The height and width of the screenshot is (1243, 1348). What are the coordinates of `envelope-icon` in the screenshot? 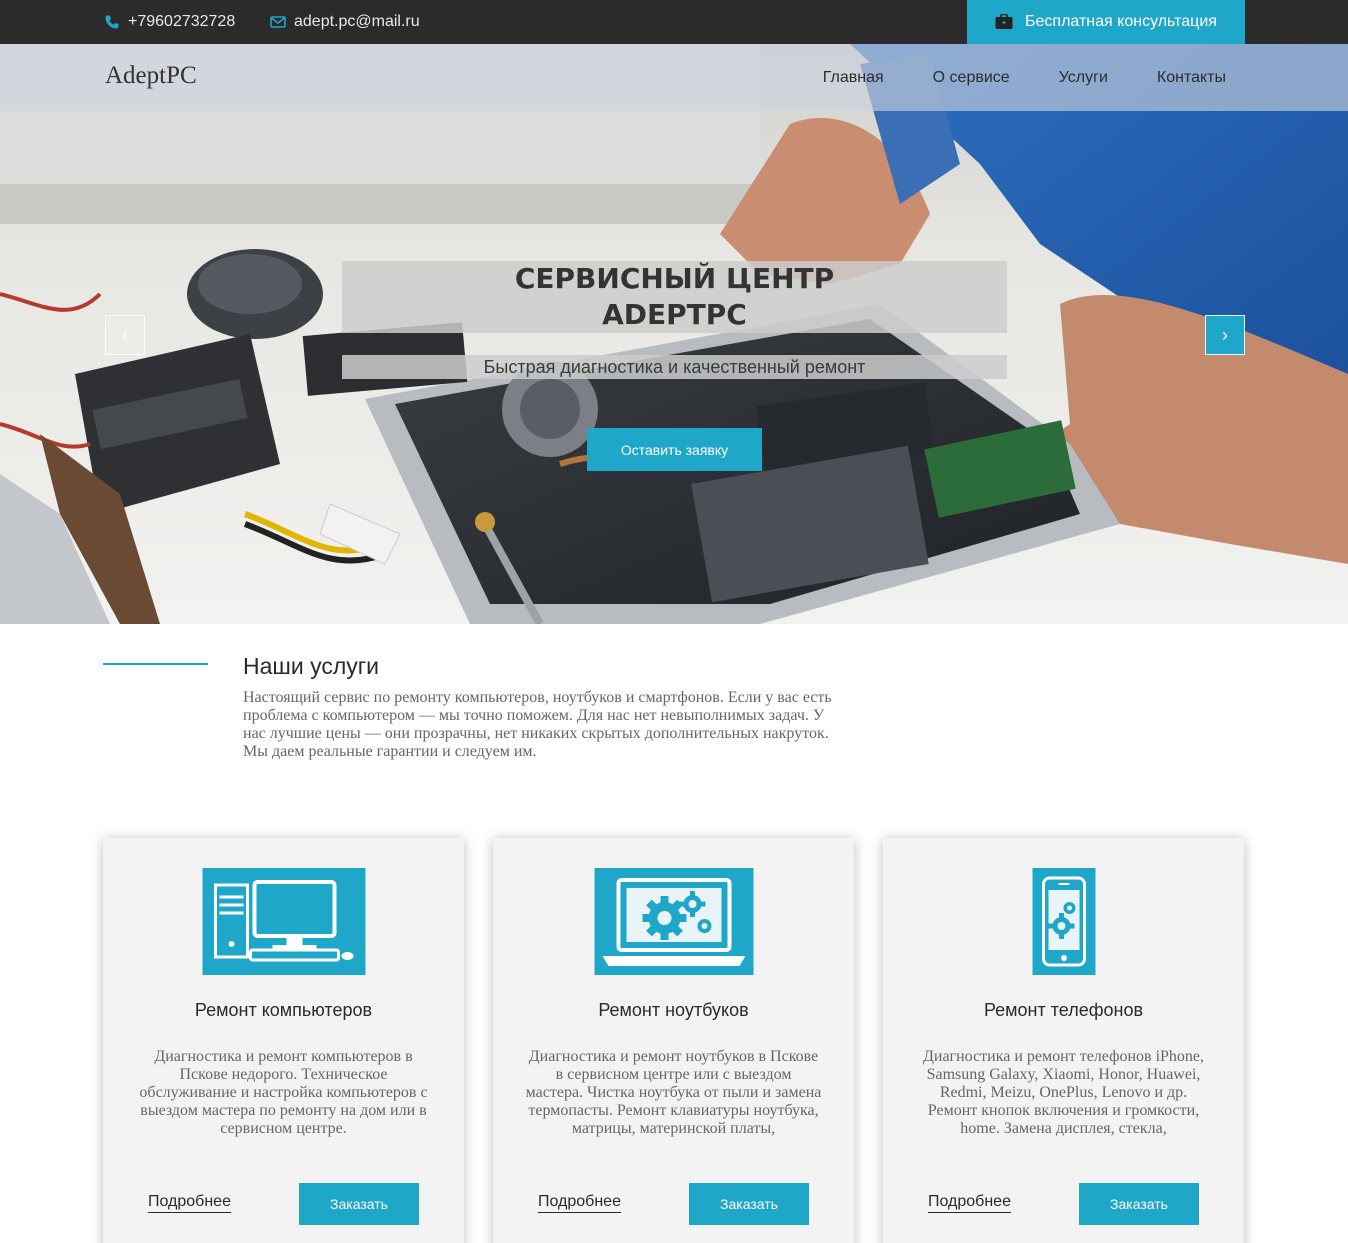 It's located at (278, 22).